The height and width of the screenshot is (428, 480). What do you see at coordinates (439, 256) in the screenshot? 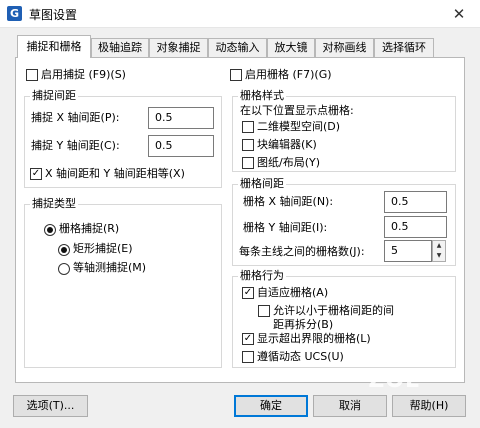
I see `spin-down-icon: ▼` at bounding box center [439, 256].